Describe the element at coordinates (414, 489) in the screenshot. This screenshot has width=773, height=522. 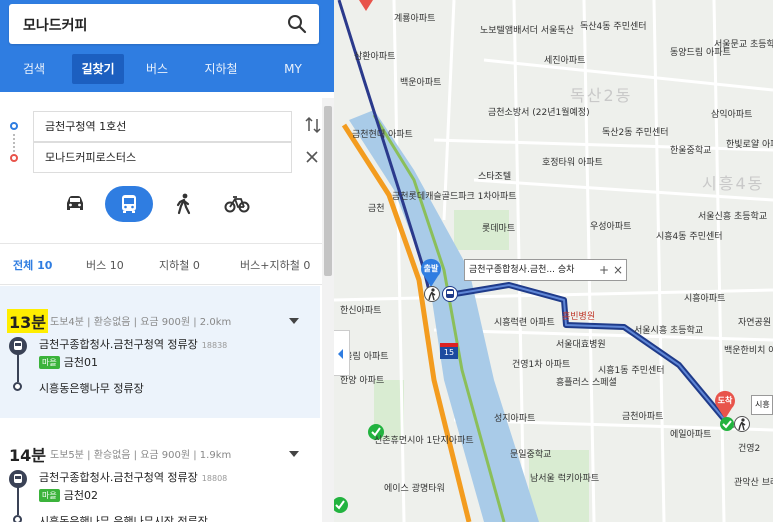
I see `map-label: 에이스 광명타워` at that location.